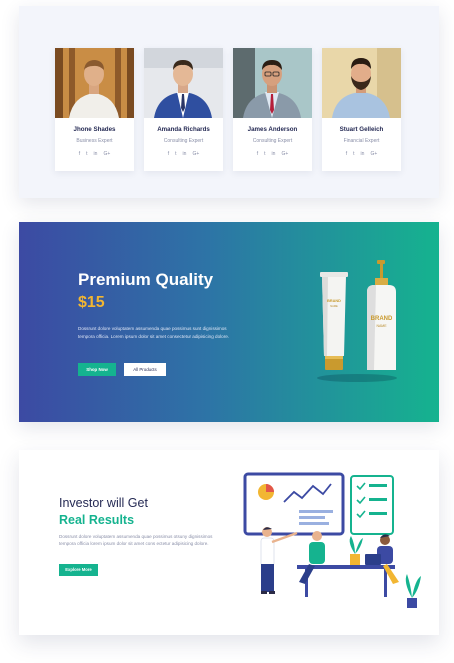 This screenshot has height=663, width=454. I want to click on promo-price: $15, so click(91, 302).